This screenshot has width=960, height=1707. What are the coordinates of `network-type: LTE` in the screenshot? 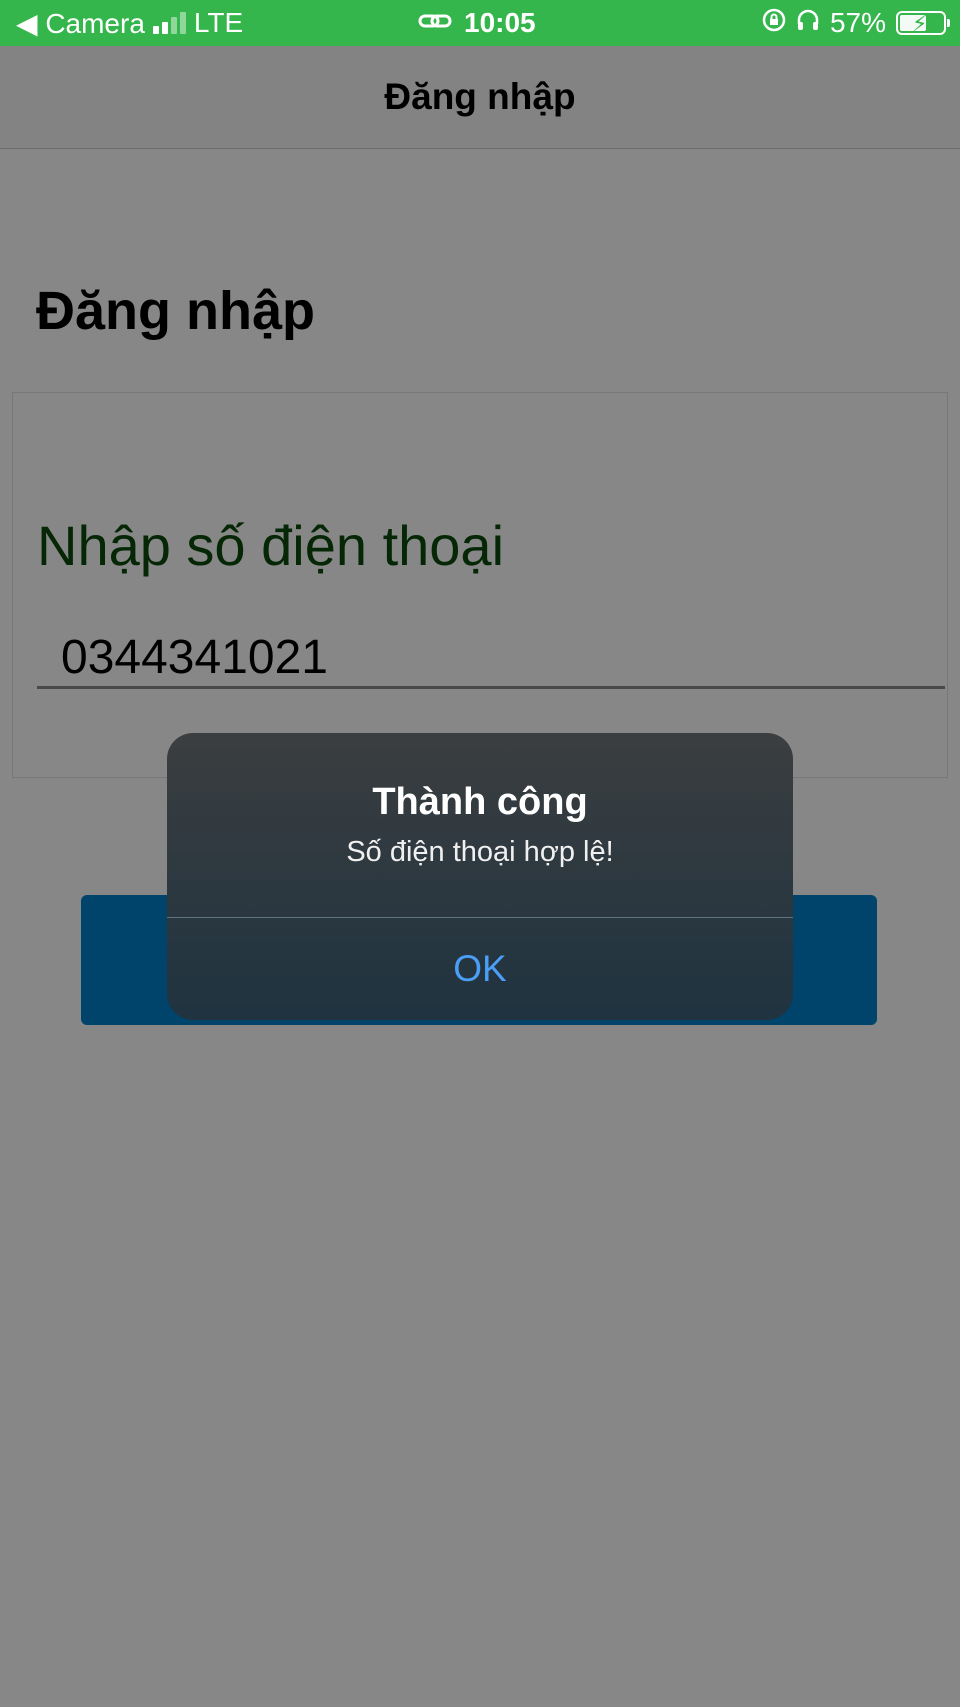 It's located at (218, 22).